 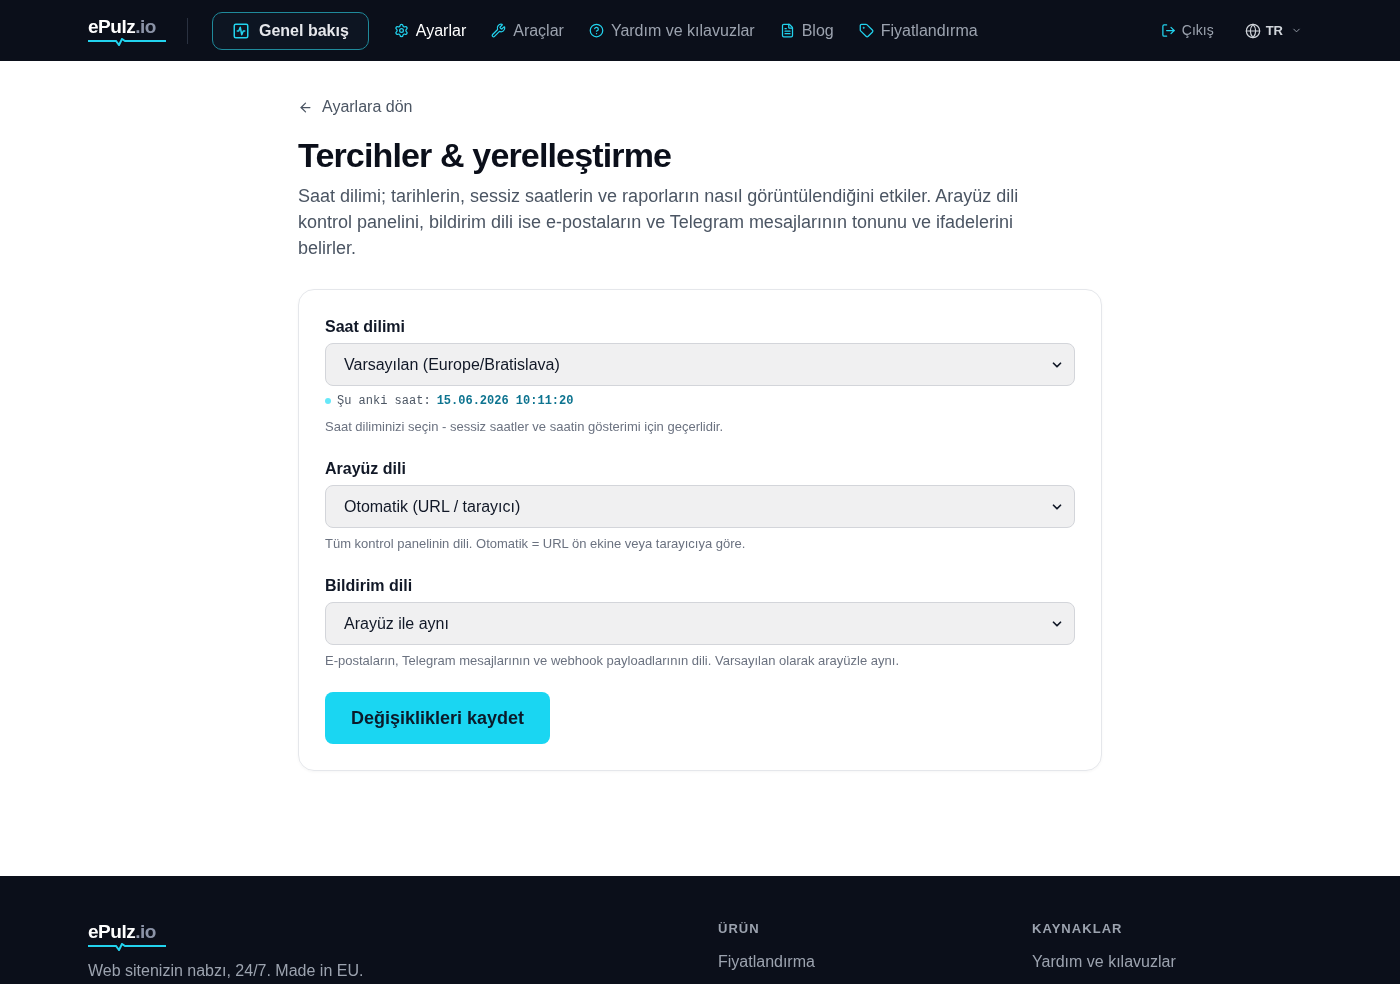 What do you see at coordinates (369, 586) in the screenshot?
I see `field-label: Bildirim dili` at bounding box center [369, 586].